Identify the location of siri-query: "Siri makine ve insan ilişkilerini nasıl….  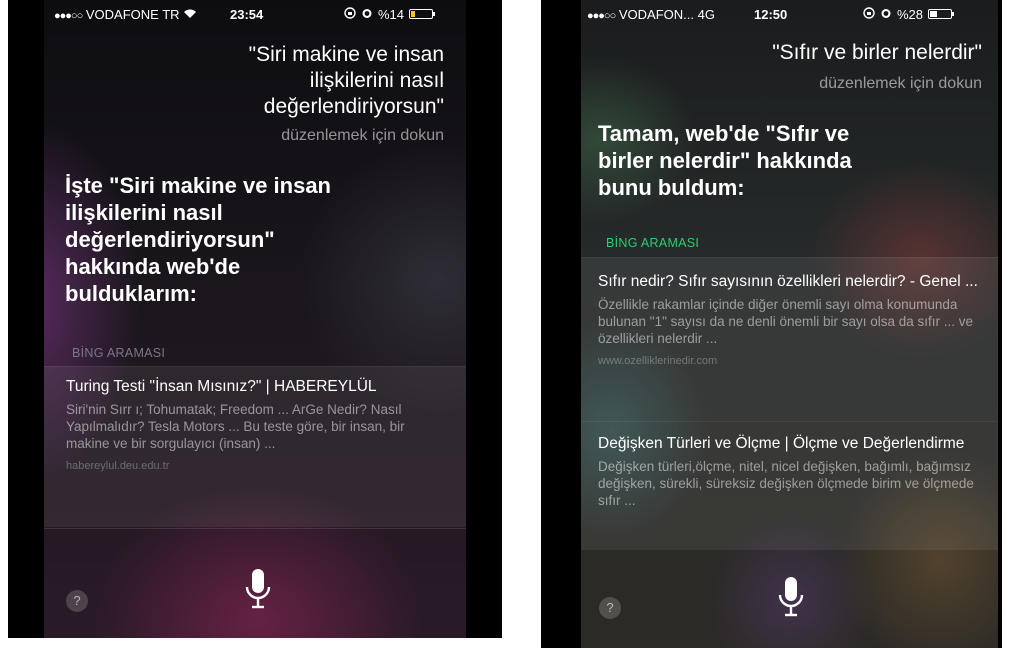
(274, 81).